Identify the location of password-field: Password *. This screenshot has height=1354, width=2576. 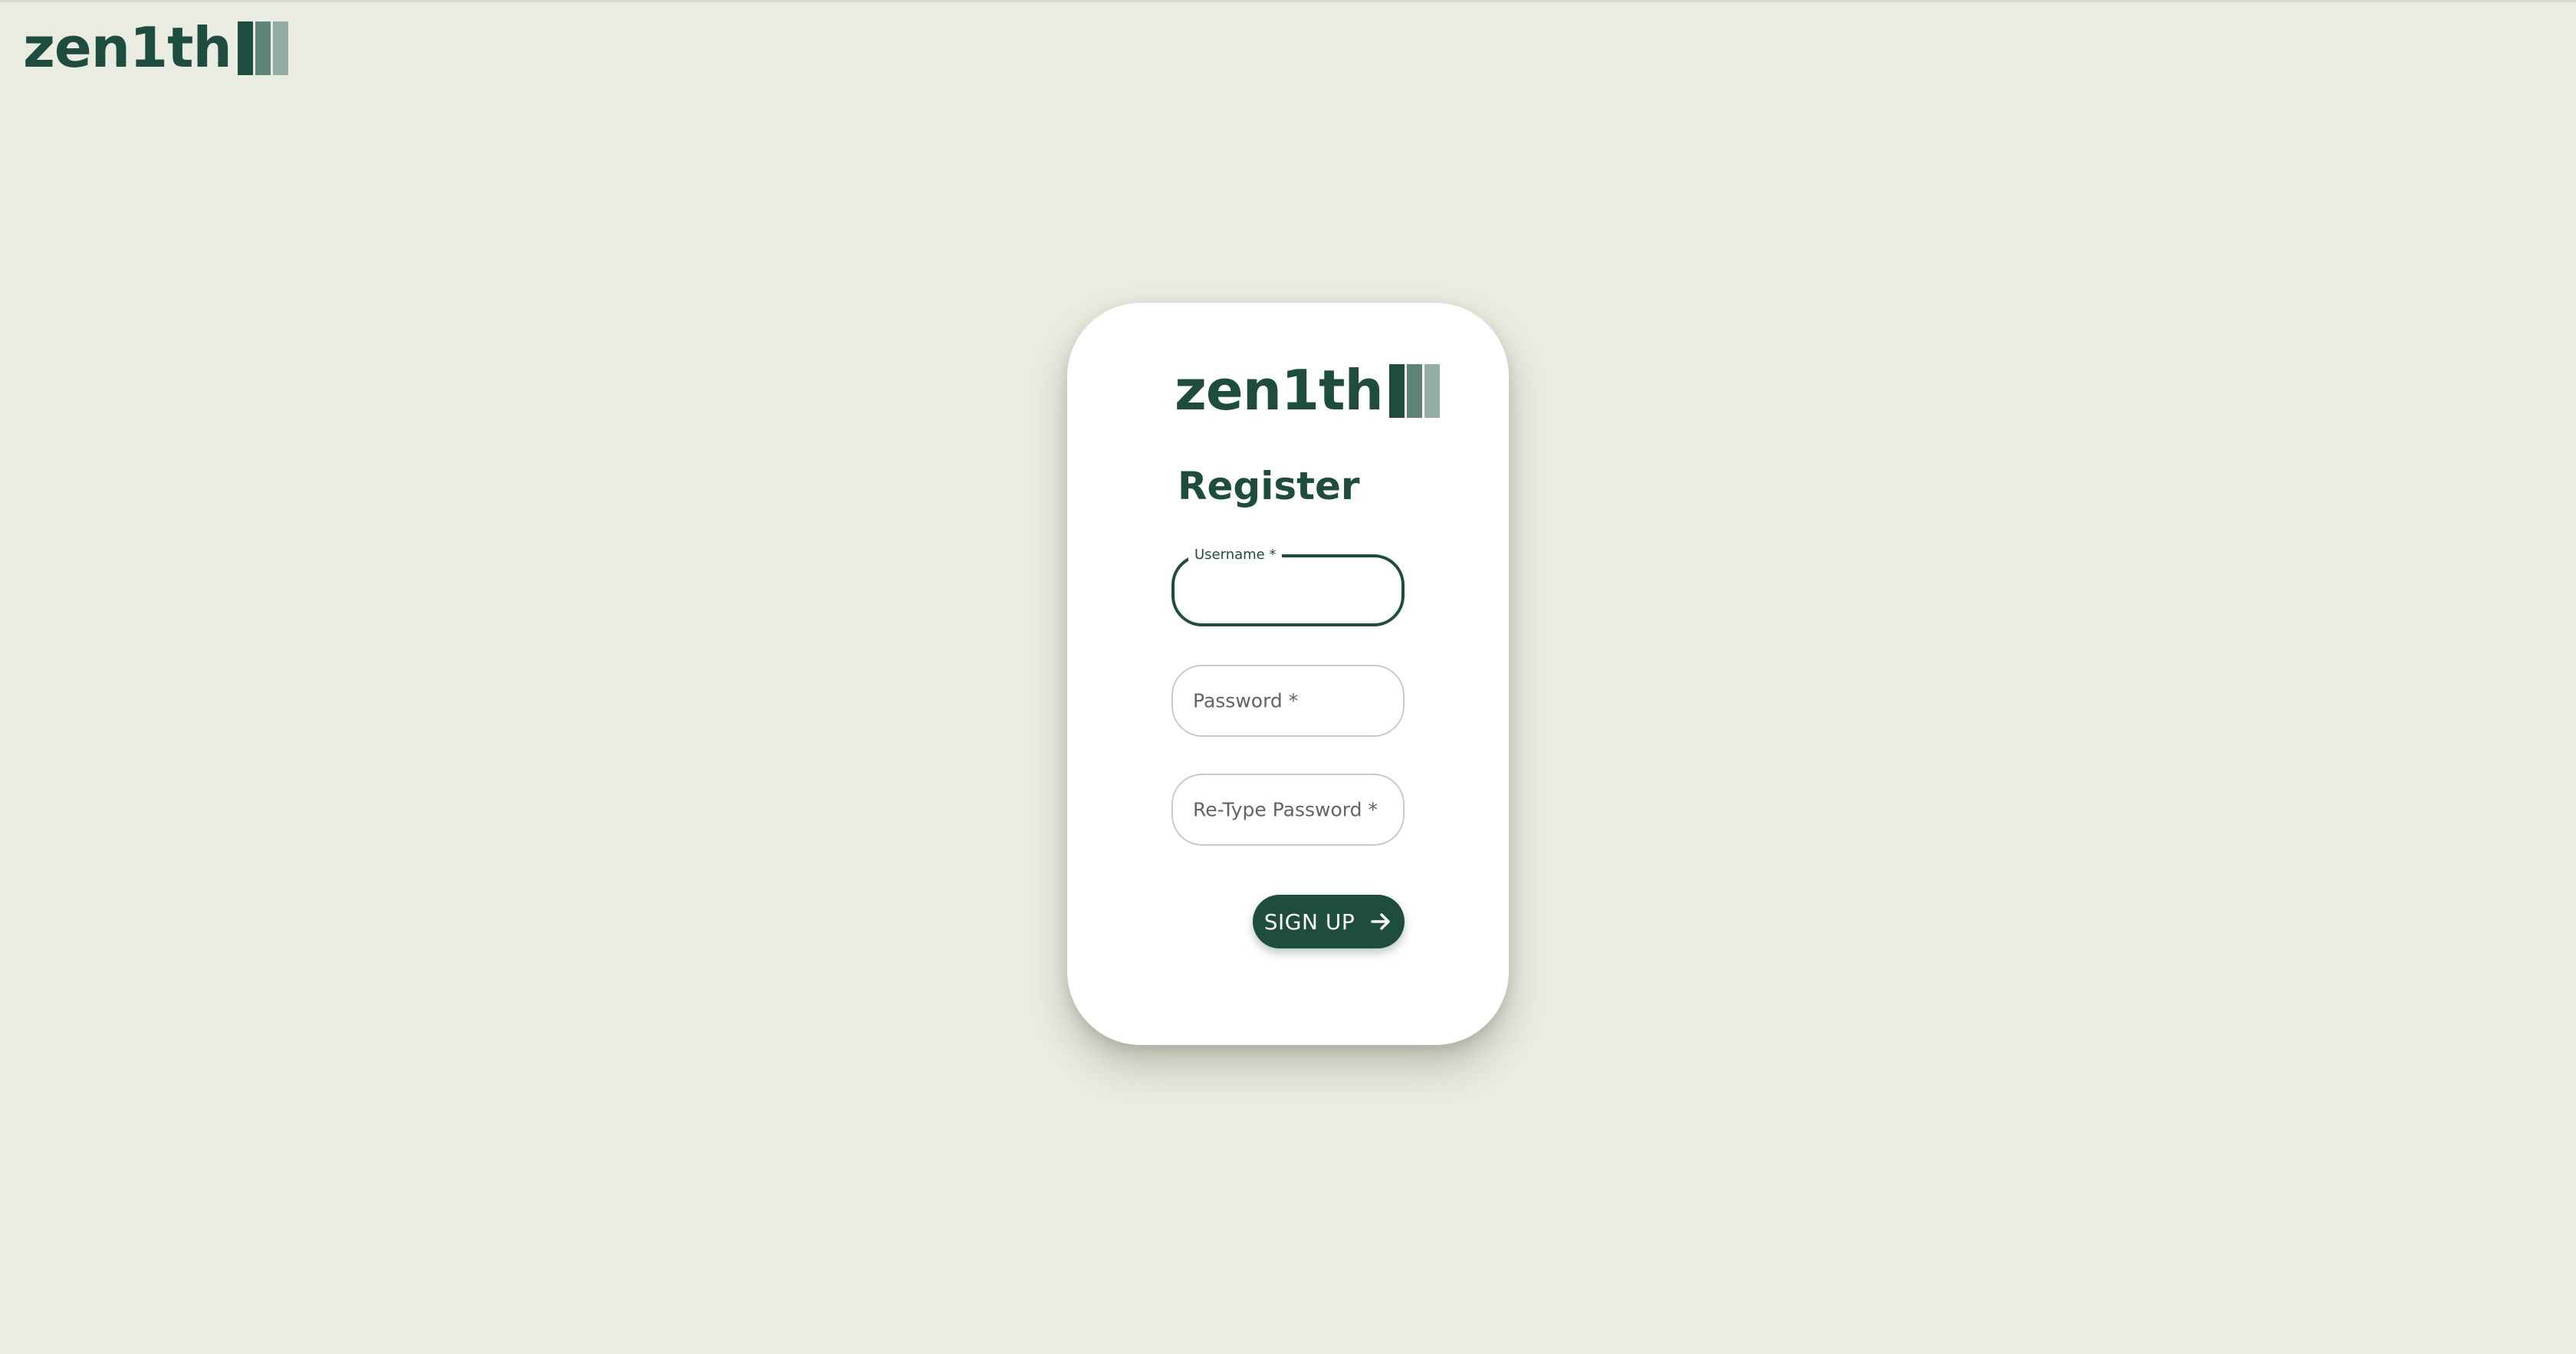
(1288, 701).